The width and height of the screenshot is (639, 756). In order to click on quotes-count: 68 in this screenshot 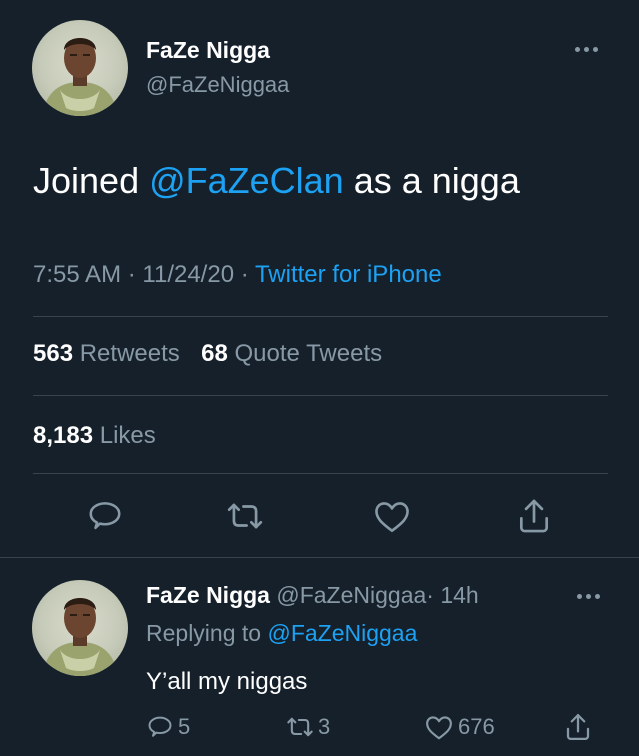, I will do `click(214, 353)`.